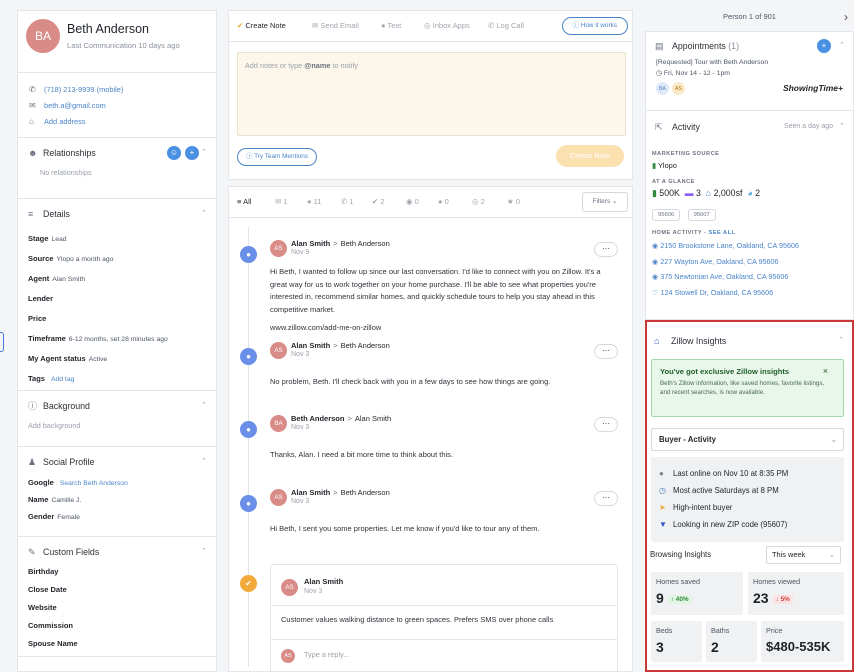 This screenshot has height=672, width=854. I want to click on chat-icon: ●, so click(309, 201).